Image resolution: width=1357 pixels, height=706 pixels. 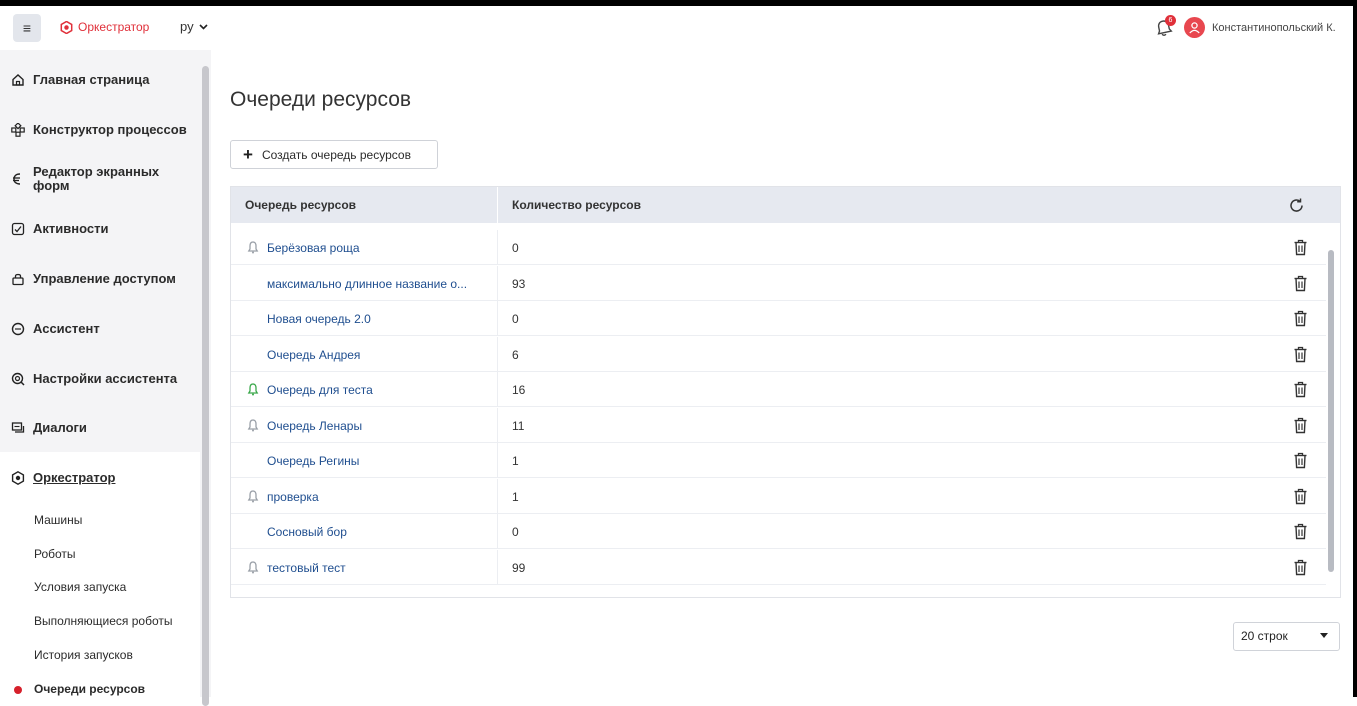 I want to click on queue-name-link: Новая очередь 2.0, so click(x=319, y=319).